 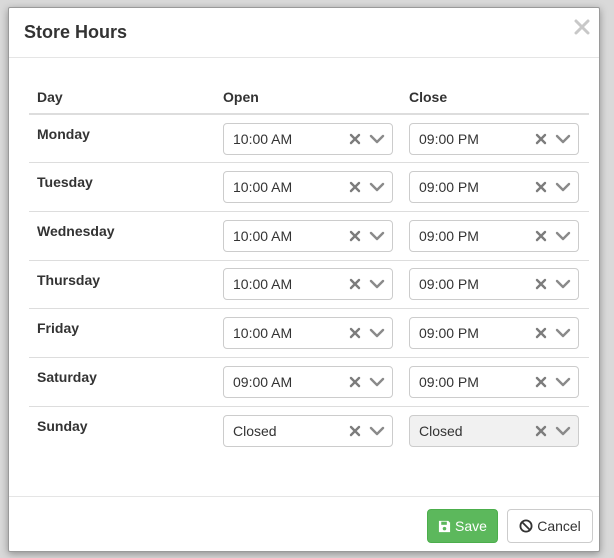 I want to click on open-time-select-thursday: 10:00 AM, so click(x=308, y=284).